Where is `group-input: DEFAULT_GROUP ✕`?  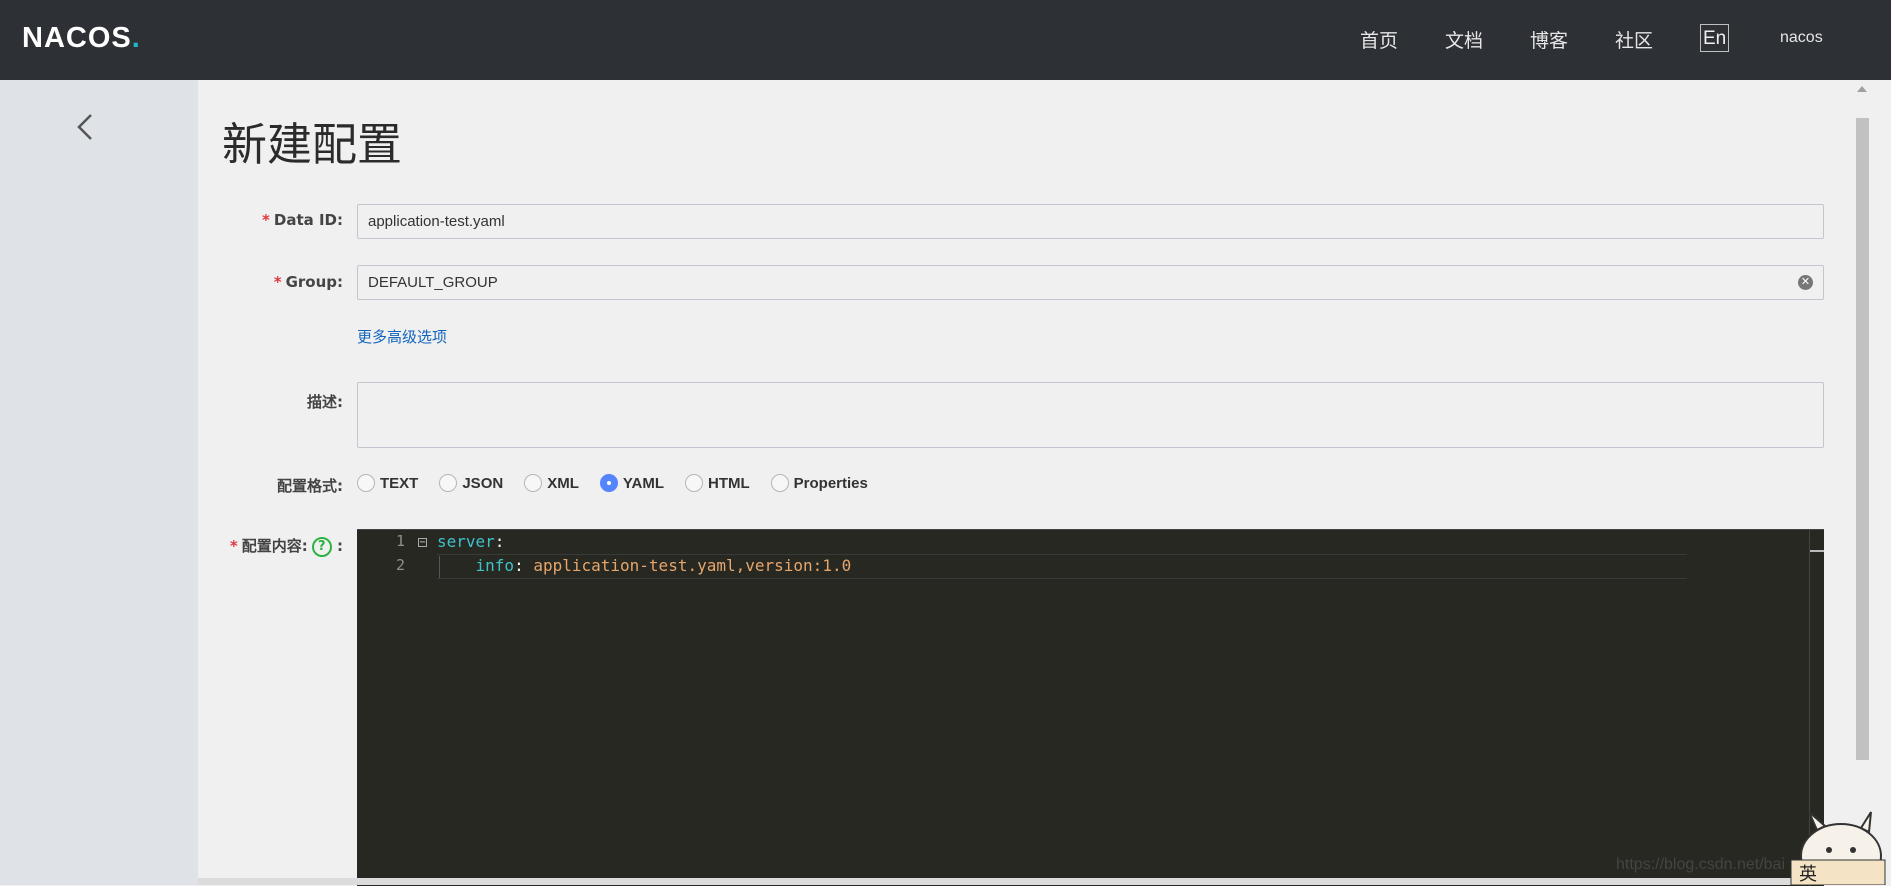
group-input: DEFAULT_GROUP ✕ is located at coordinates (1090, 282).